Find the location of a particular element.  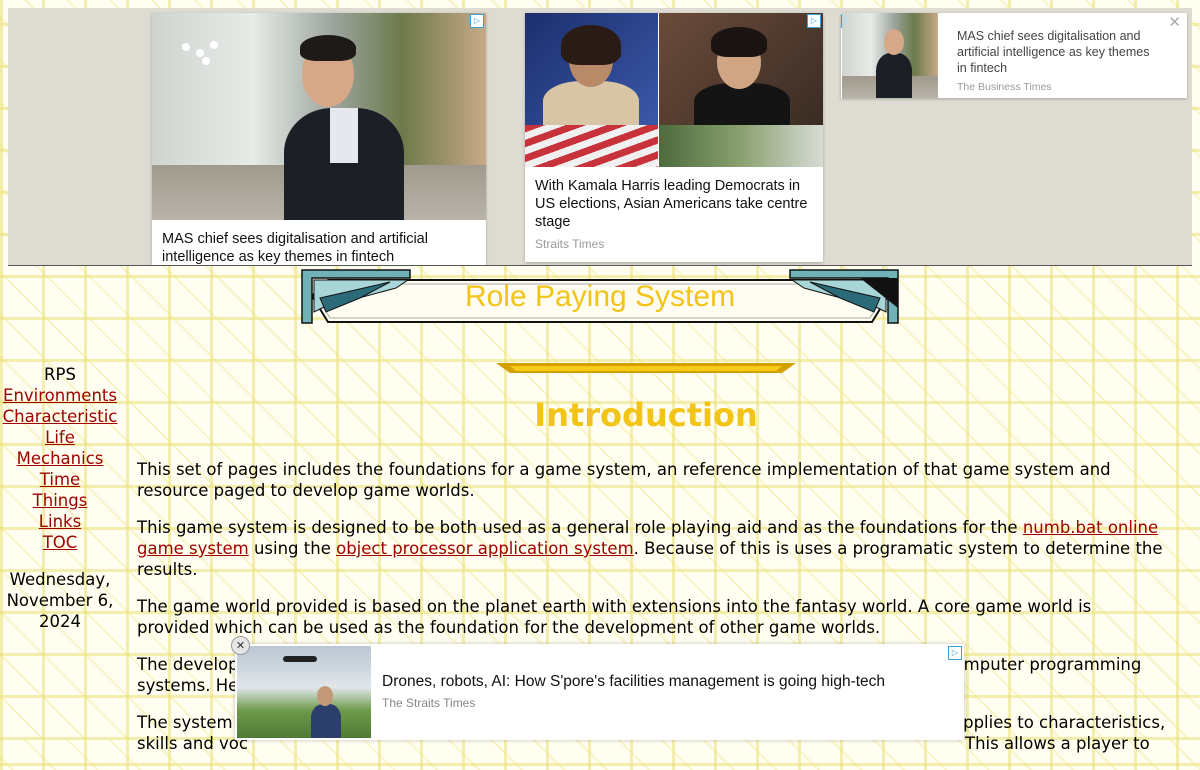

heading-divider is located at coordinates (646, 368).